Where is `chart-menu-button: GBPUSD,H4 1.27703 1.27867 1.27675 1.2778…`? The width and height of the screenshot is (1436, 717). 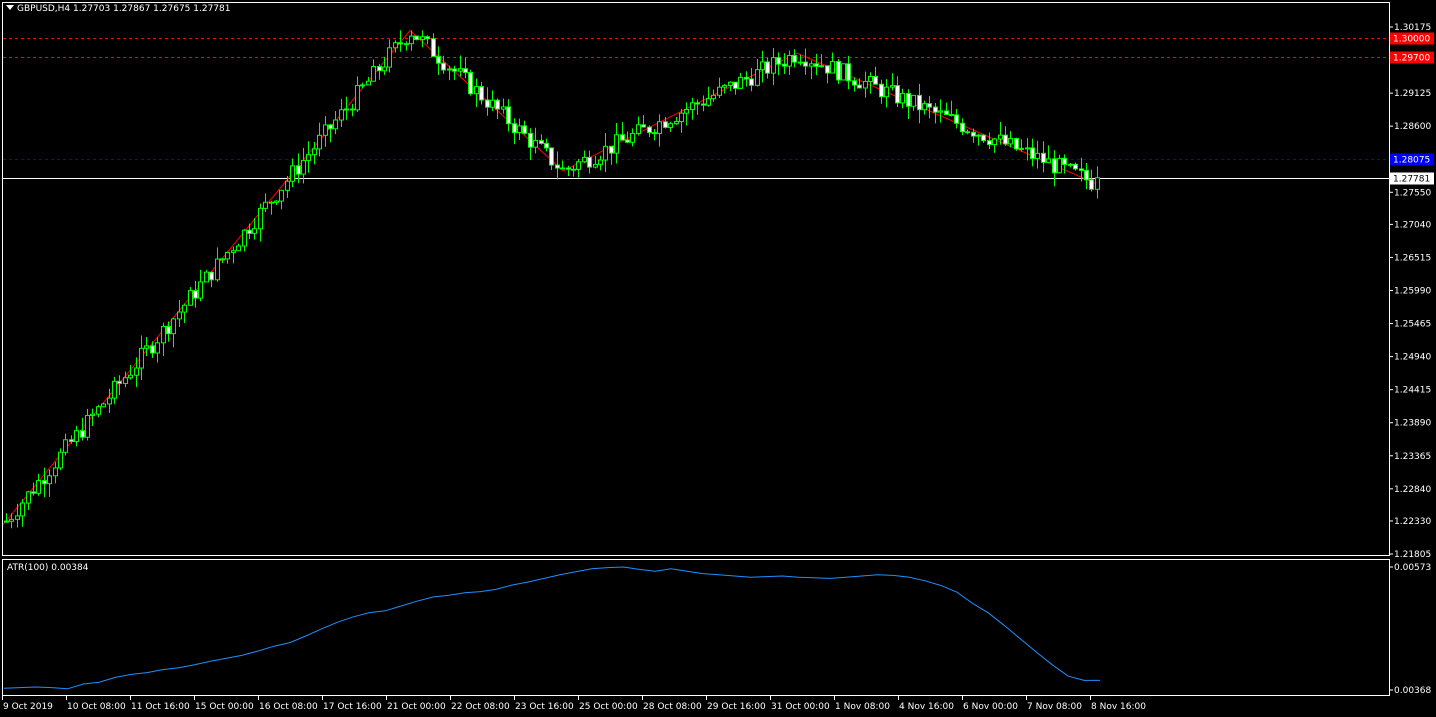 chart-menu-button: GBPUSD,H4 1.27703 1.27867 1.27675 1.2778… is located at coordinates (118, 9).